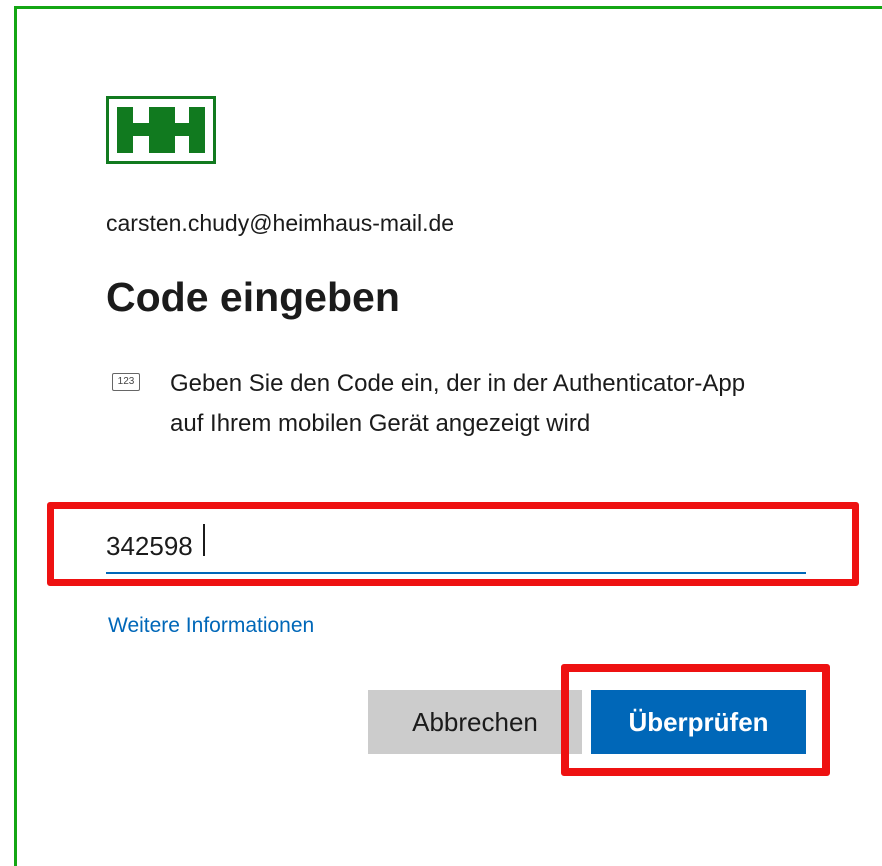 Image resolution: width=882 pixels, height=866 pixels. I want to click on account-email: carsten.chudy@heimhaus-mail.de, so click(280, 223).